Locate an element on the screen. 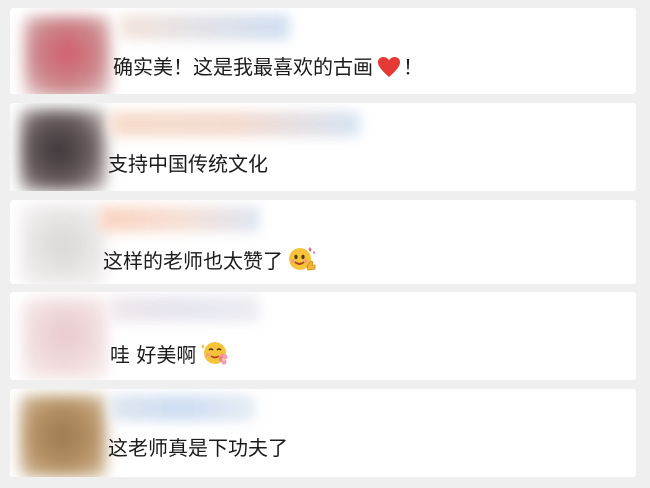  comment-suffix: ！ is located at coordinates (413, 67).